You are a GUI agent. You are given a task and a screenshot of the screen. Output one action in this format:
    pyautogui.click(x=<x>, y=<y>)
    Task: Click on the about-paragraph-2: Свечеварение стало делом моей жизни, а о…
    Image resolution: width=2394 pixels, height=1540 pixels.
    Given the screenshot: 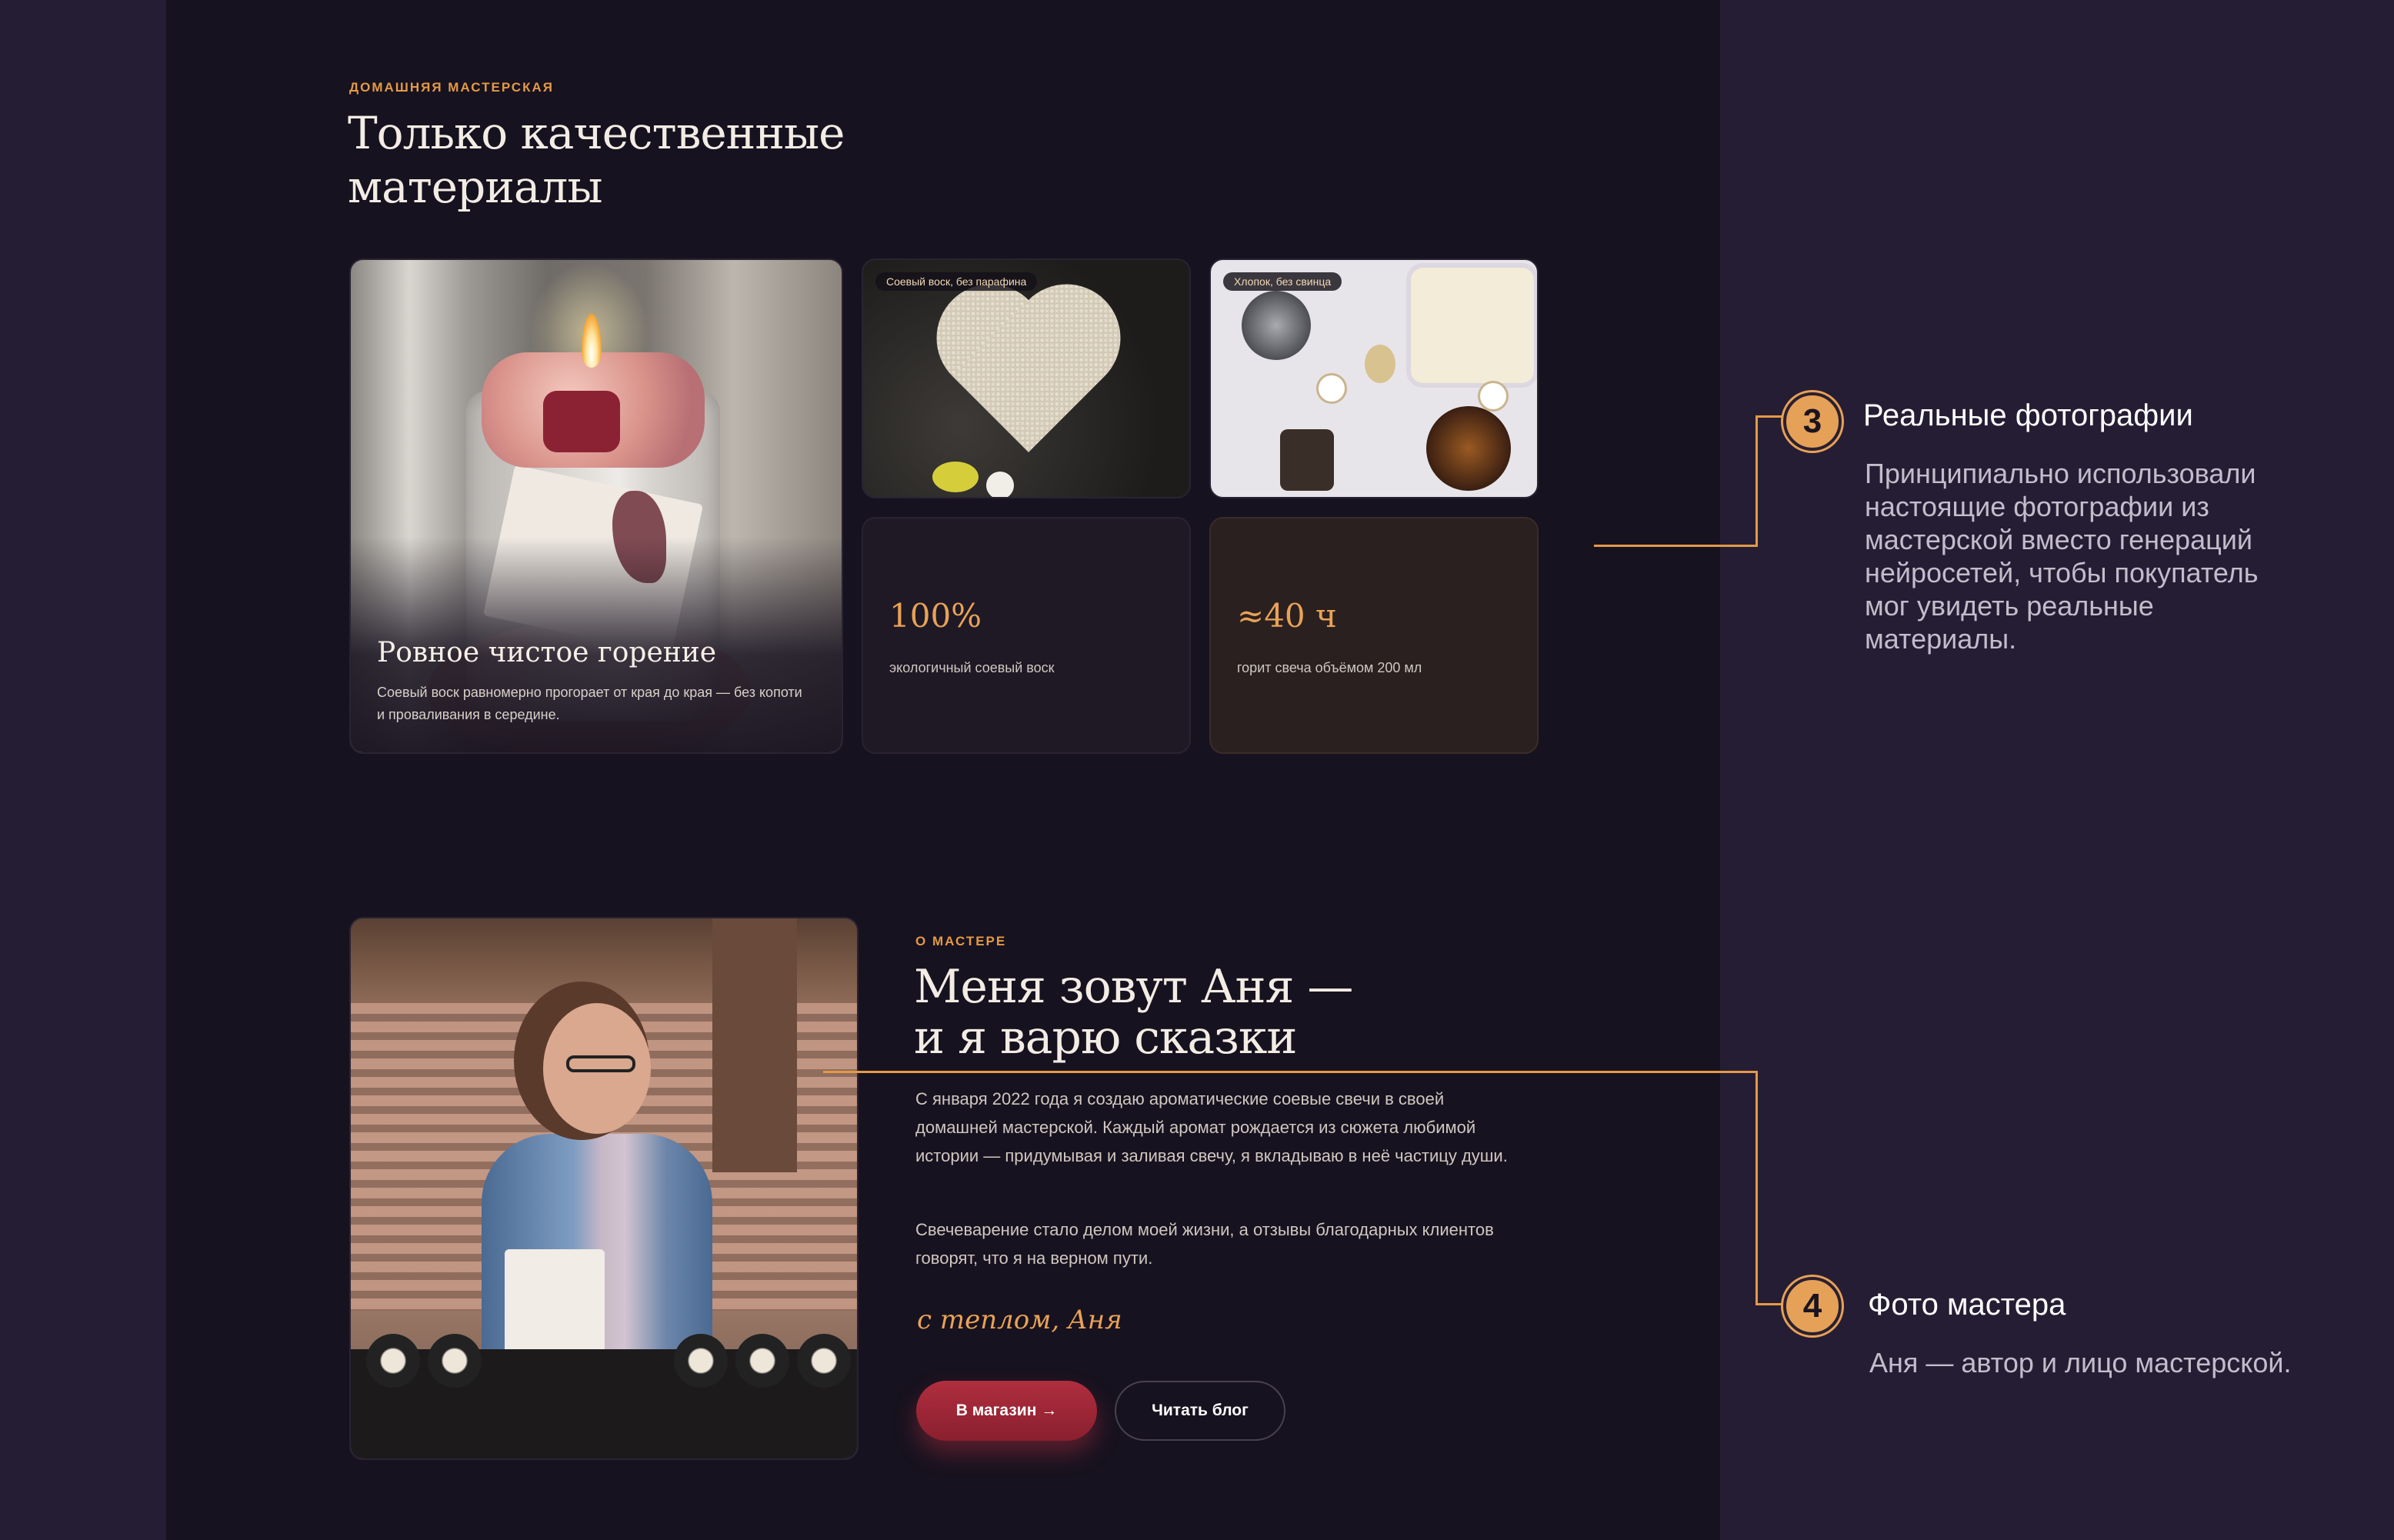 What is the action you would take?
    pyautogui.click(x=1204, y=1244)
    